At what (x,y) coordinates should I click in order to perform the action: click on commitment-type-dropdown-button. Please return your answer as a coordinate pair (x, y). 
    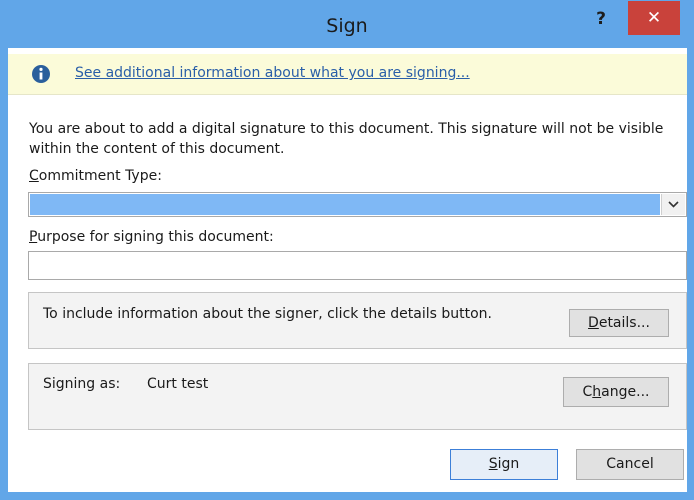
    Looking at the image, I should click on (673, 204).